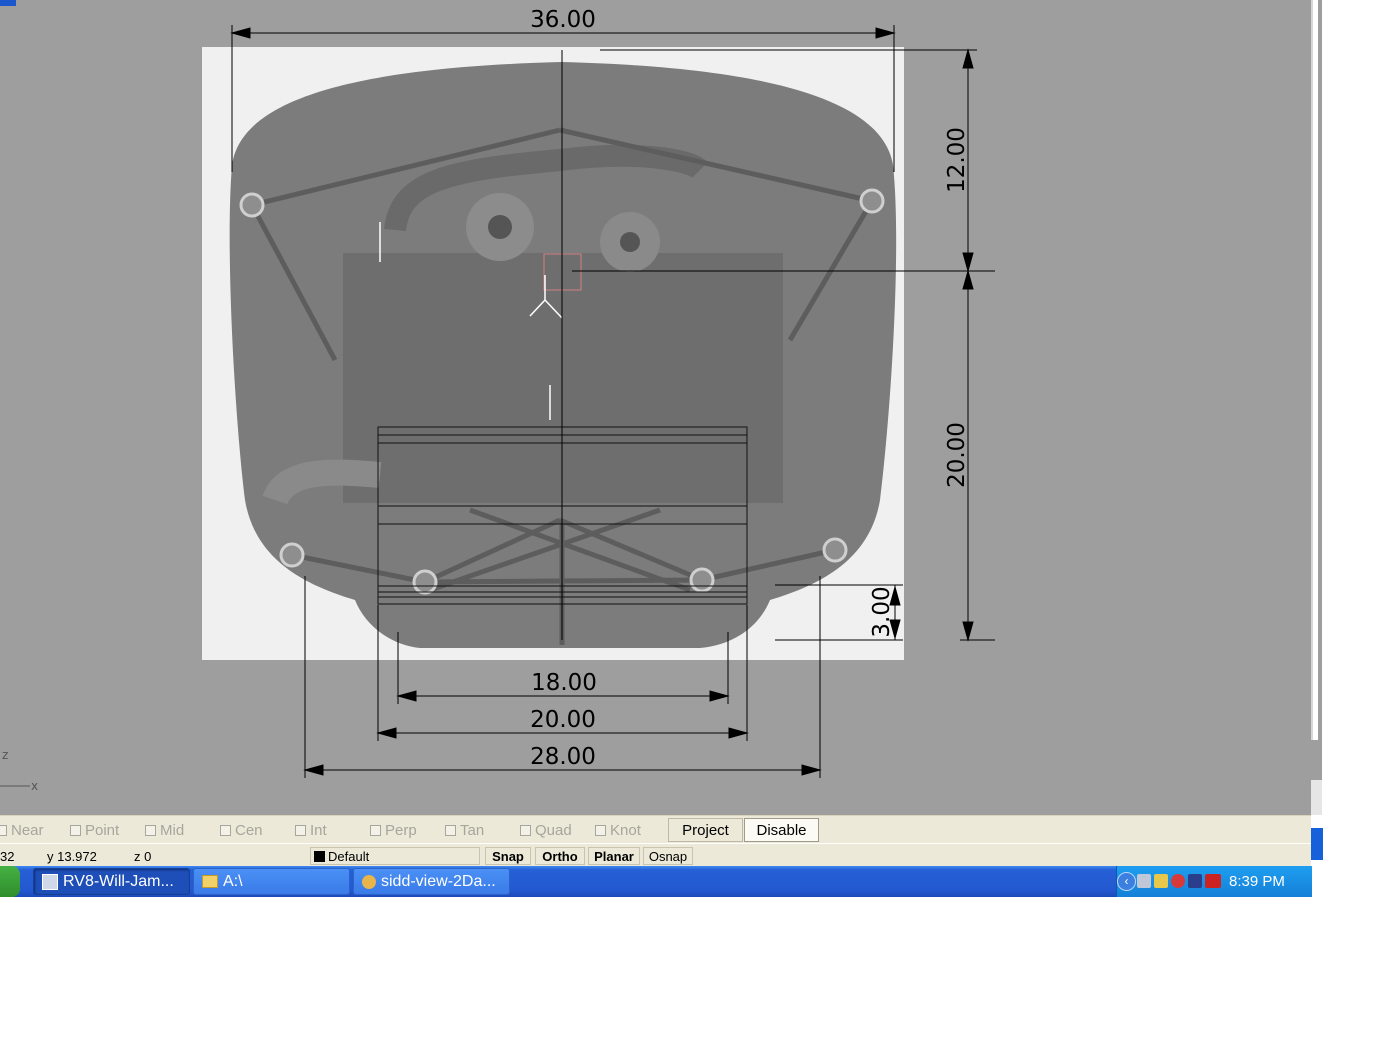  I want to click on taskbar-button-folder: A:\, so click(271, 881).